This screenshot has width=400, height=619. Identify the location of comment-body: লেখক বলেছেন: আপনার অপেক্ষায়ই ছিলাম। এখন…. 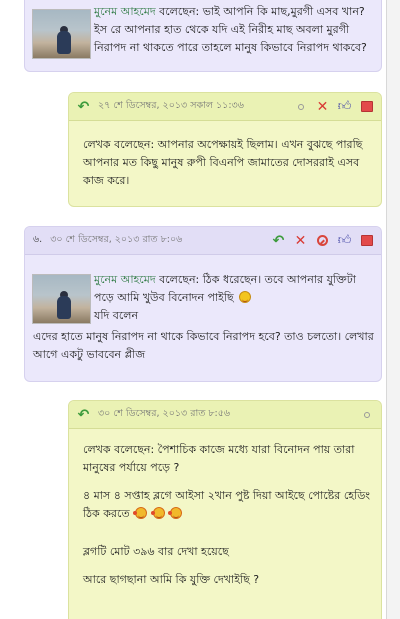
(223, 162).